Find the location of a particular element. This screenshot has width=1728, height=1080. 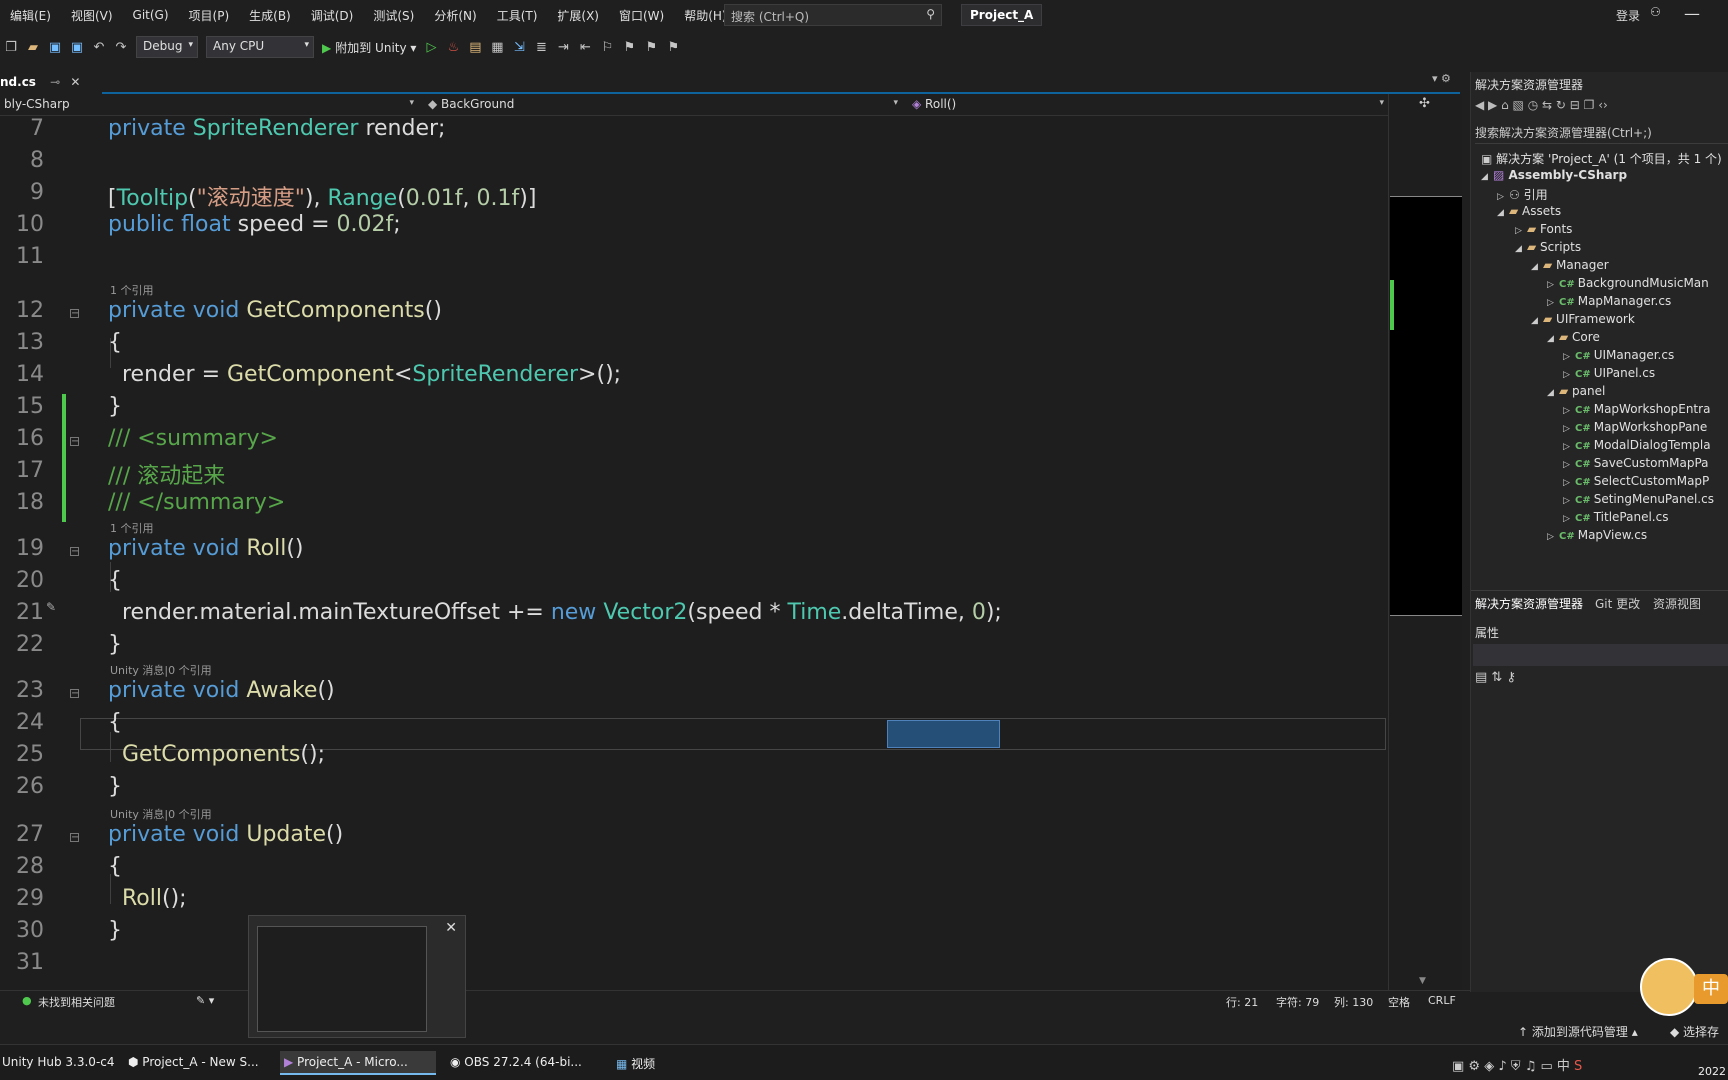

code-view-icon: ‹› is located at coordinates (1603, 105).